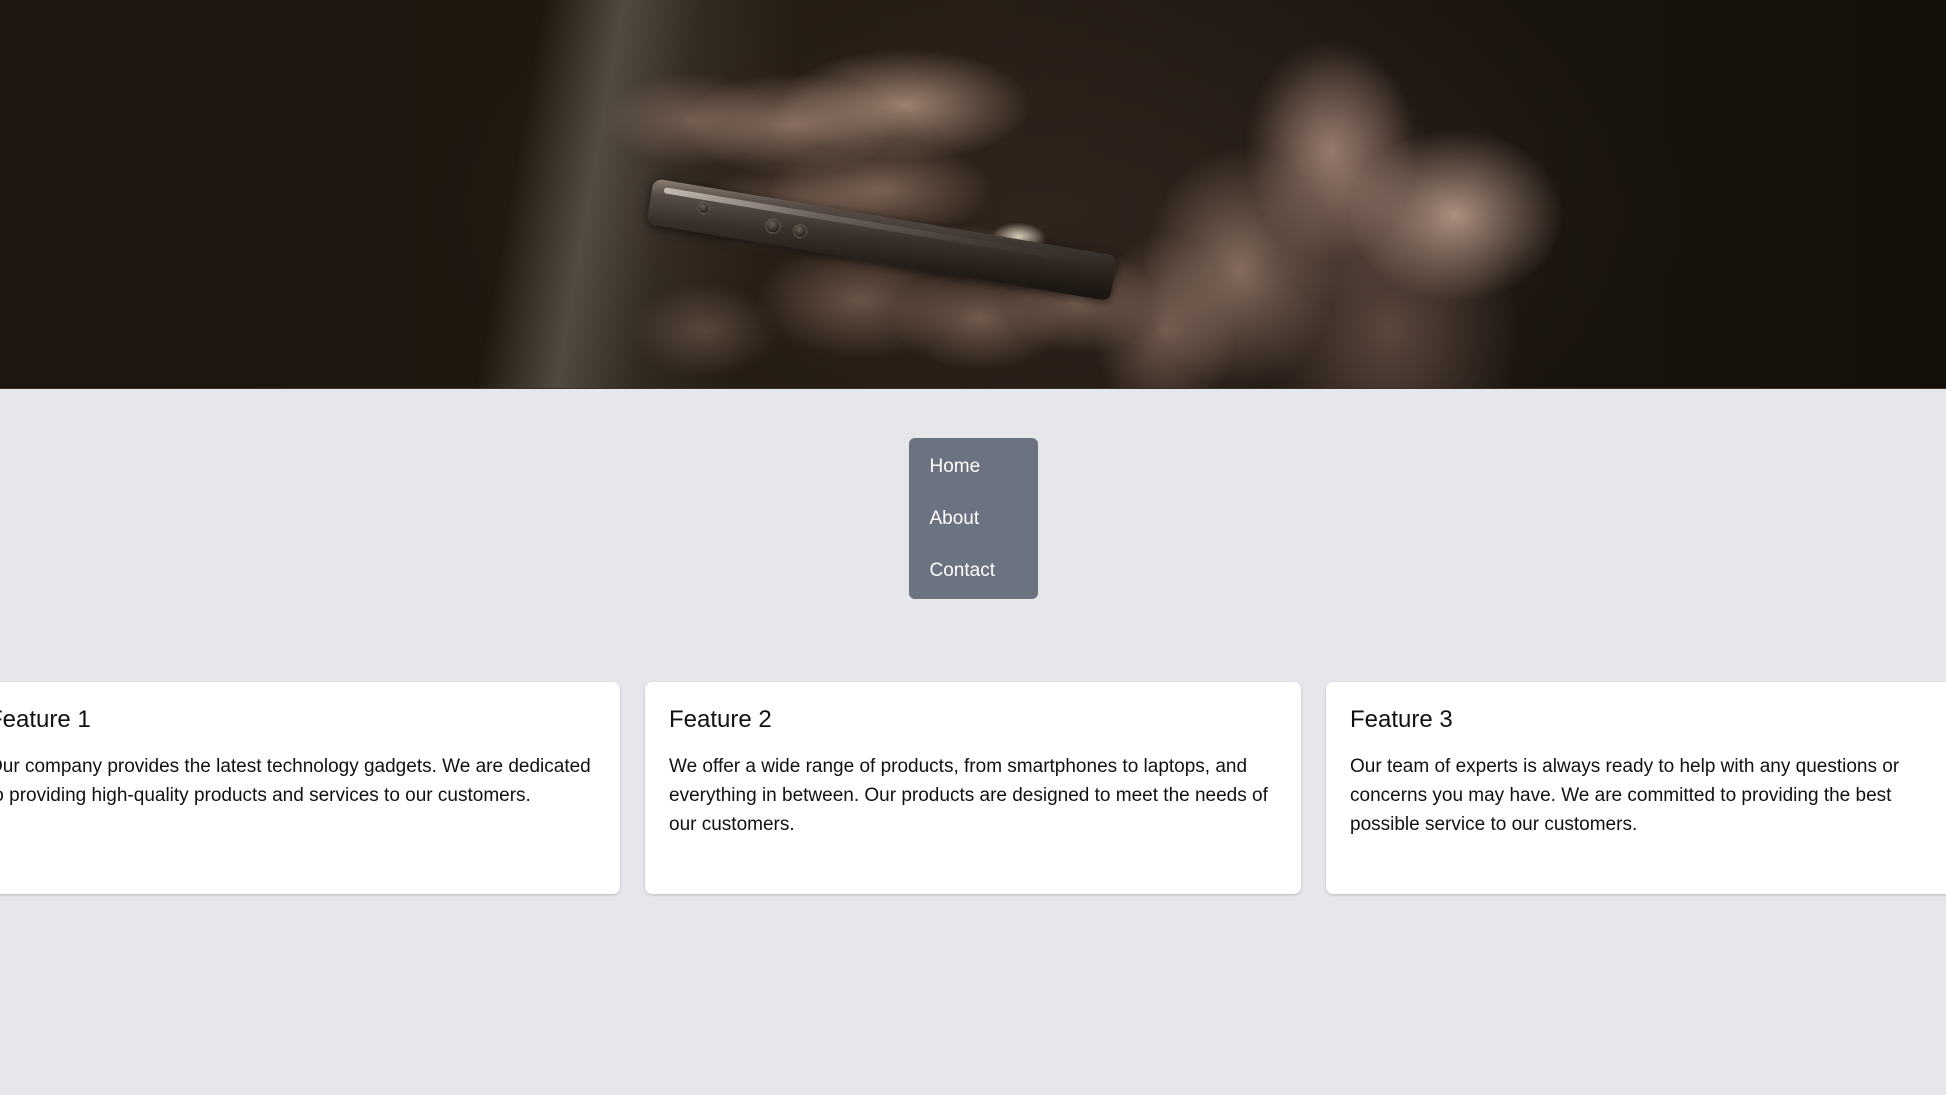 The height and width of the screenshot is (1095, 1946). I want to click on nav-item-about: About, so click(974, 518).